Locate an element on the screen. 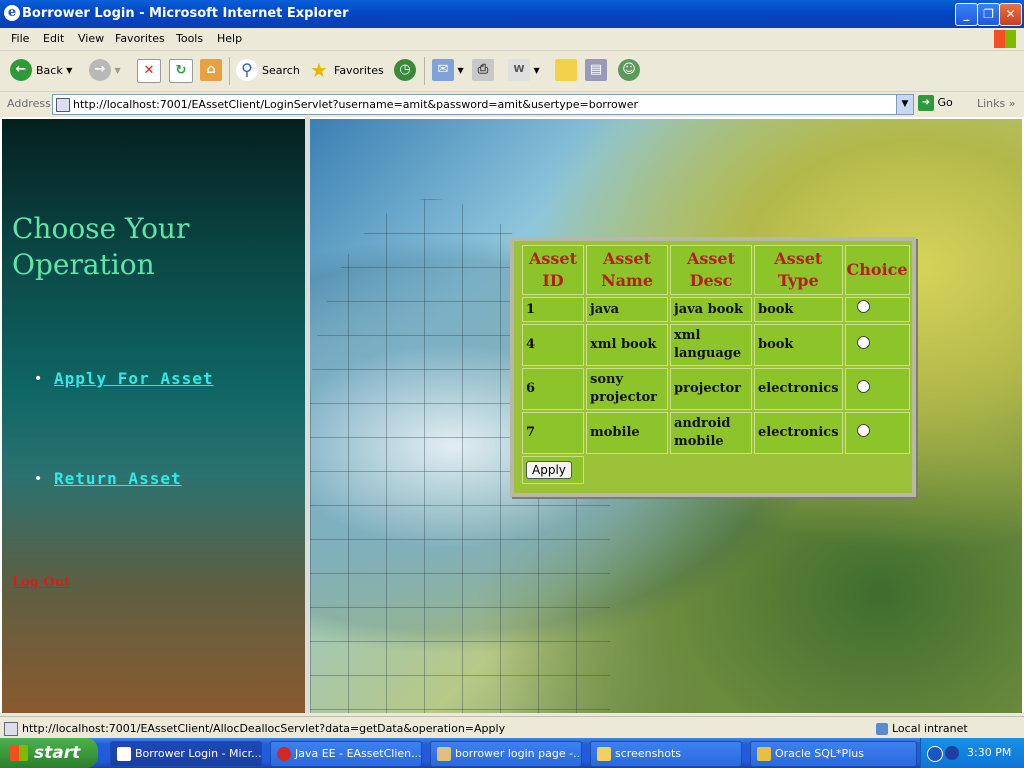 The image size is (1024, 768). menu-file: File is located at coordinates (20, 38).